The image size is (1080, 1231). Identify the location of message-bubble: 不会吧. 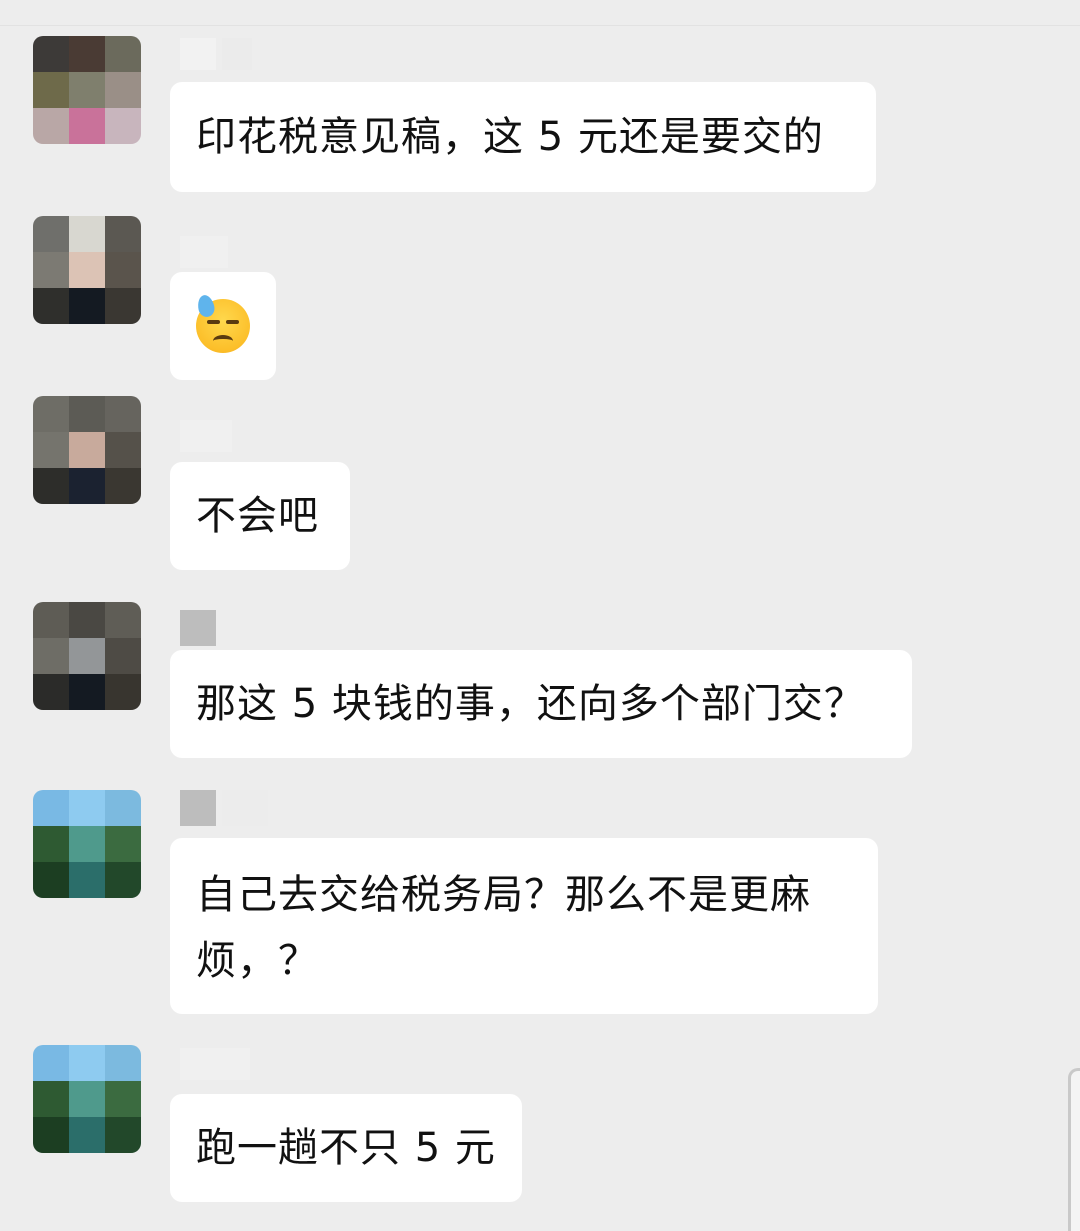
(260, 516).